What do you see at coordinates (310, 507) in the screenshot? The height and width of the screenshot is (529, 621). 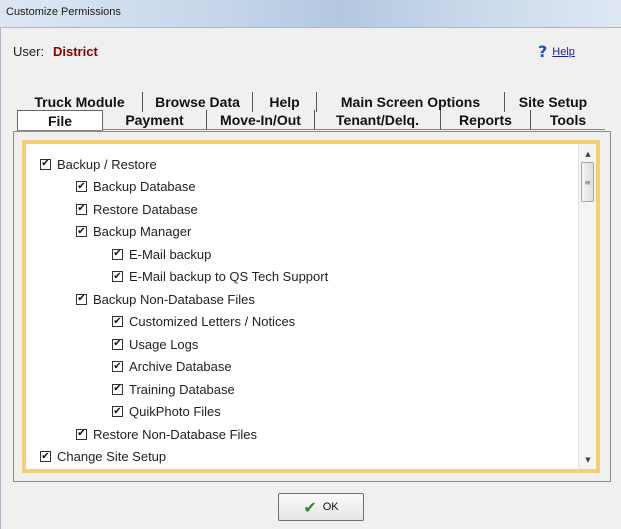 I see `checkmark-icon: ✔` at bounding box center [310, 507].